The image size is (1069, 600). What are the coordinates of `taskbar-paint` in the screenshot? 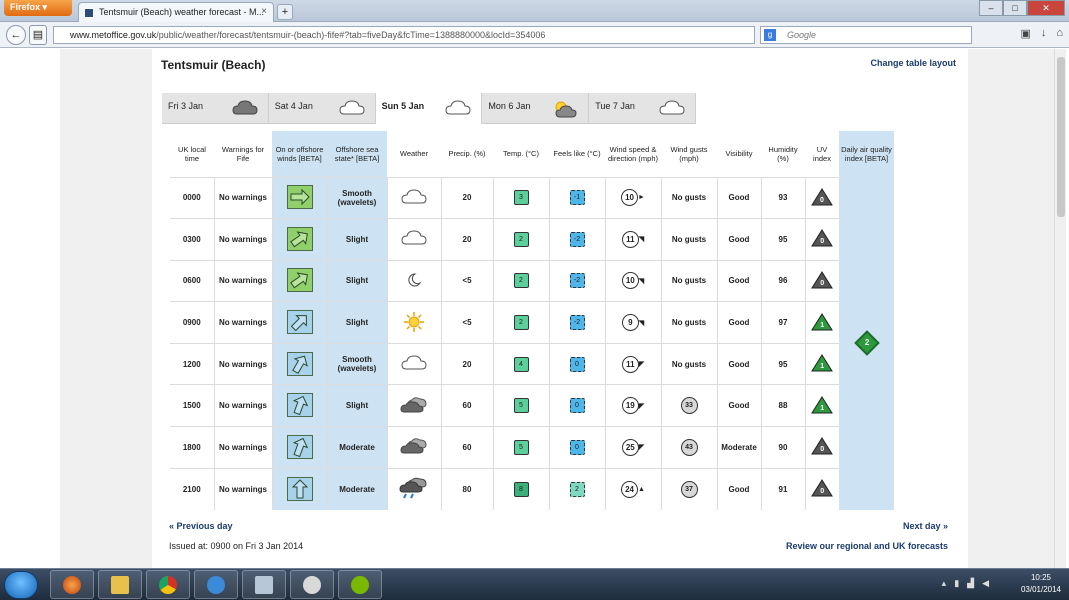 It's located at (312, 584).